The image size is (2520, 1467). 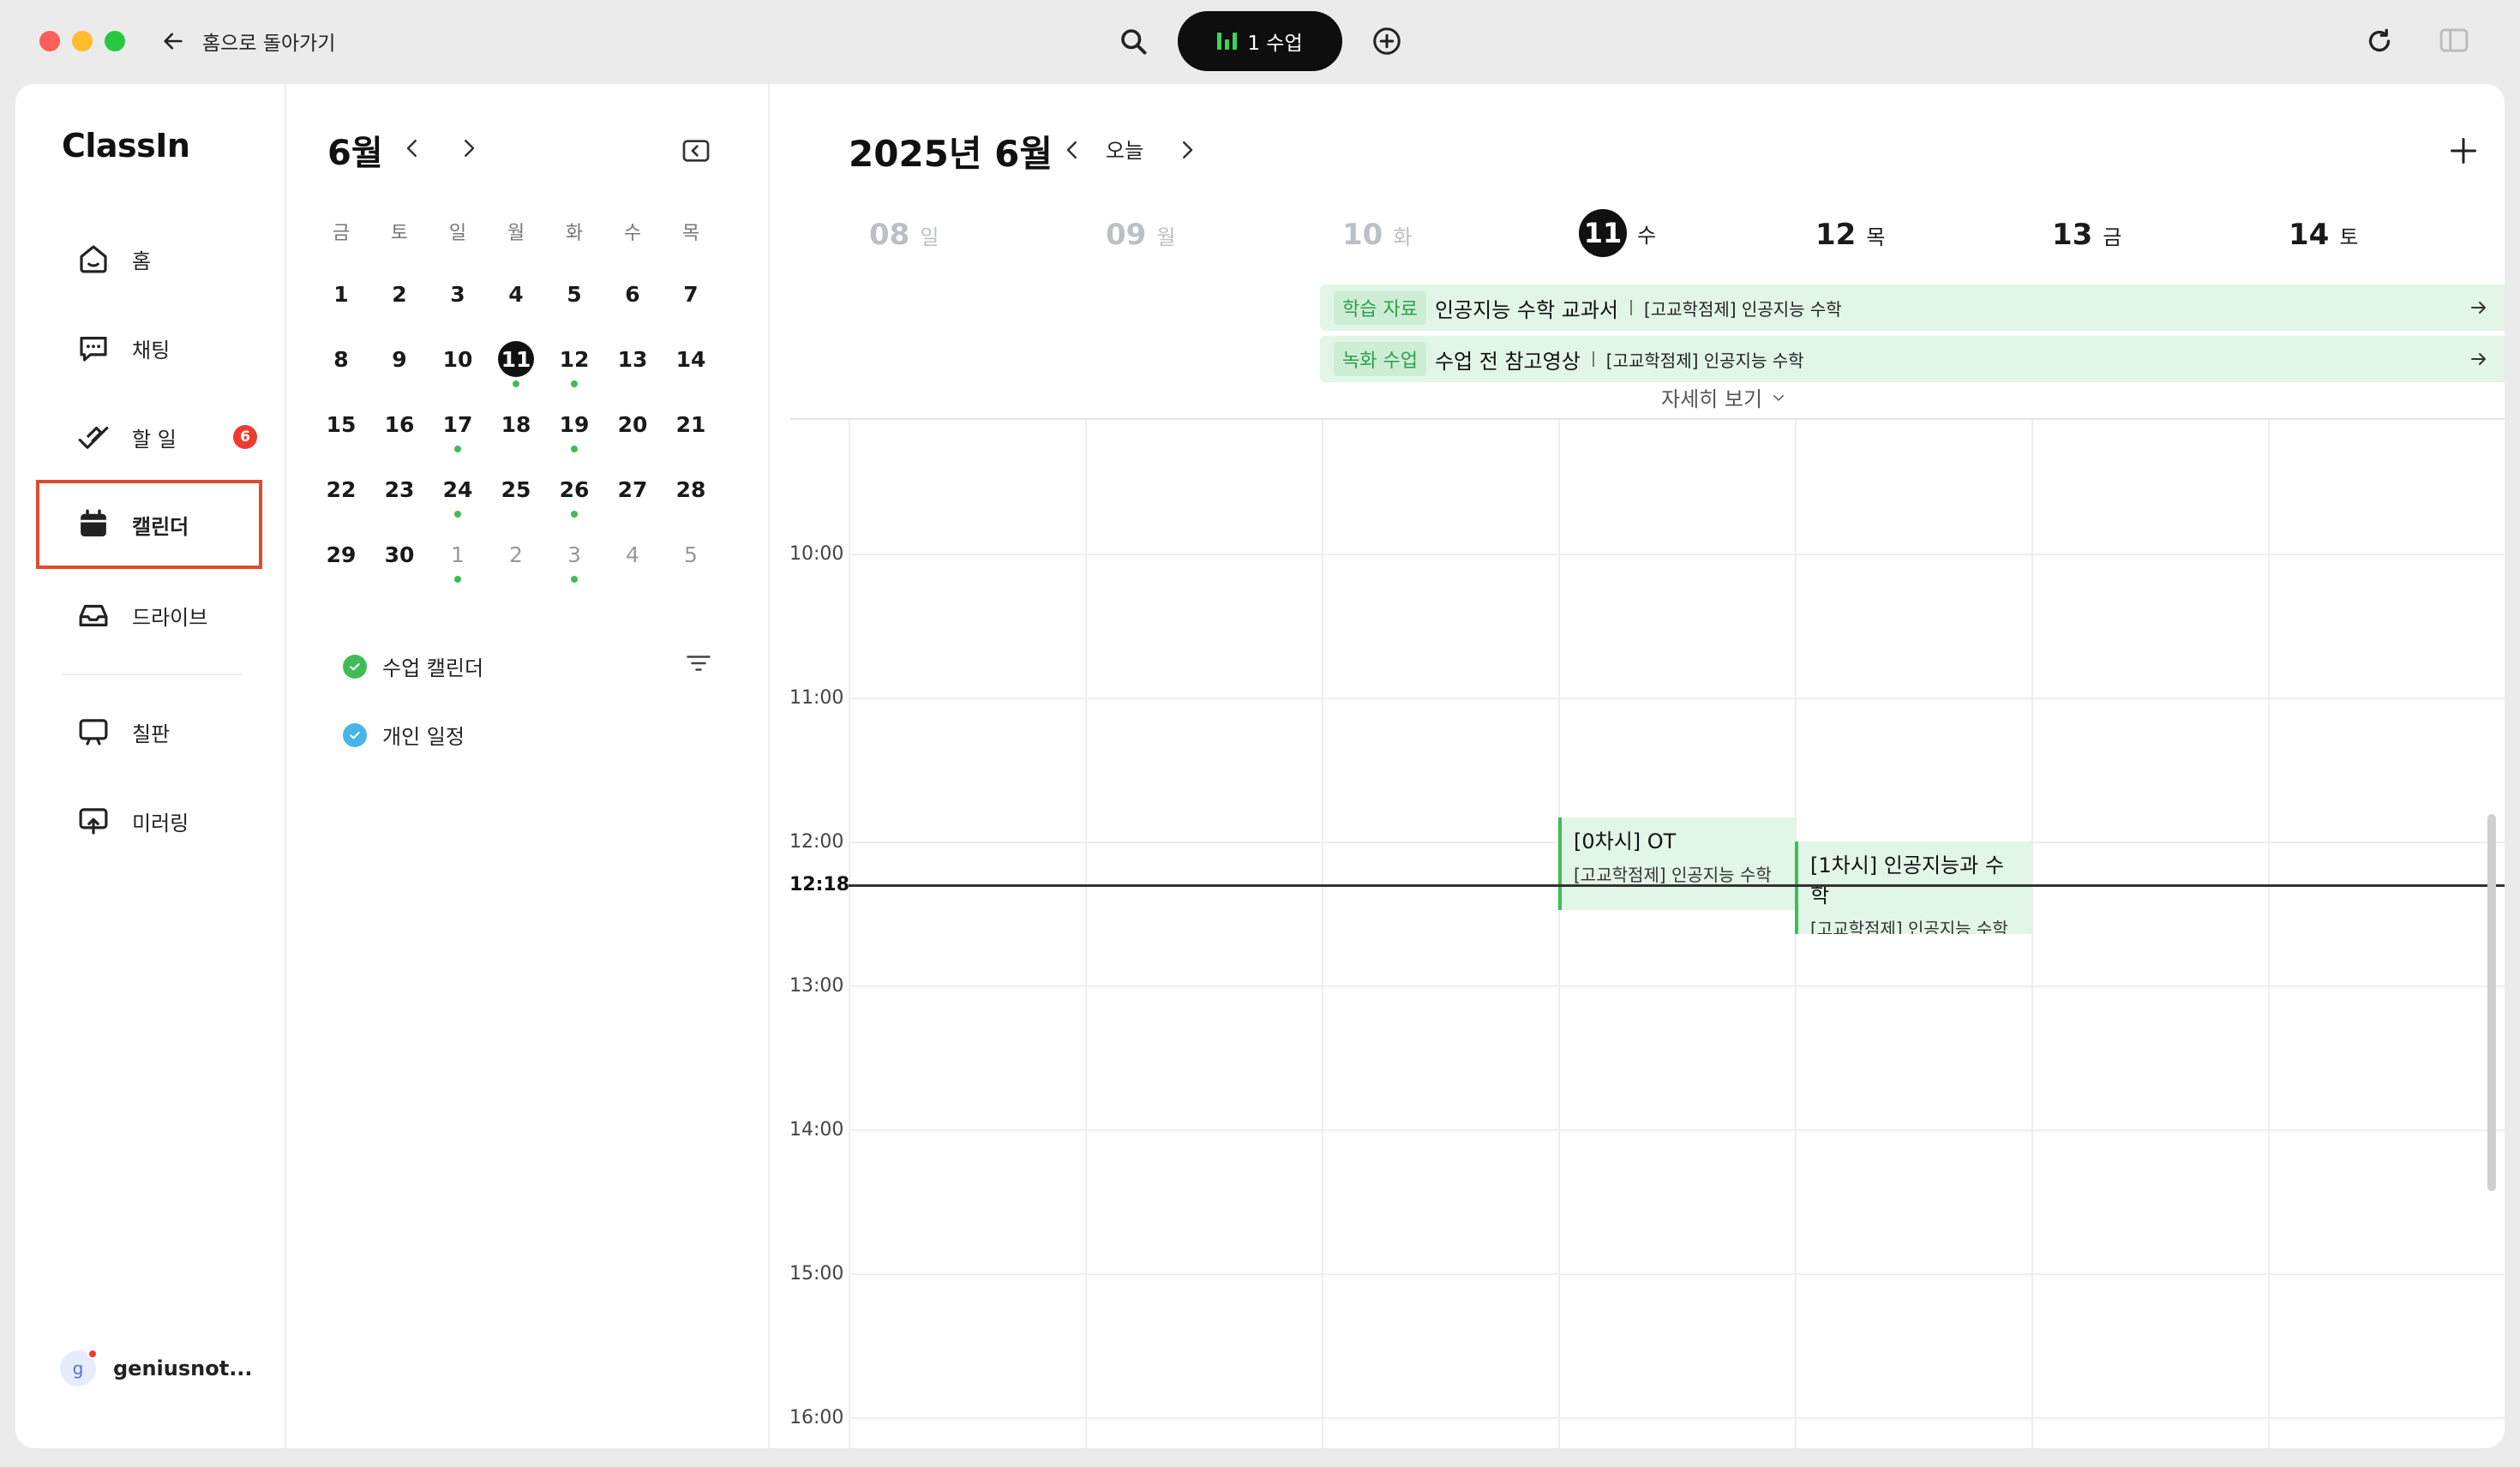 I want to click on collapse-panel-icon, so click(x=696, y=151).